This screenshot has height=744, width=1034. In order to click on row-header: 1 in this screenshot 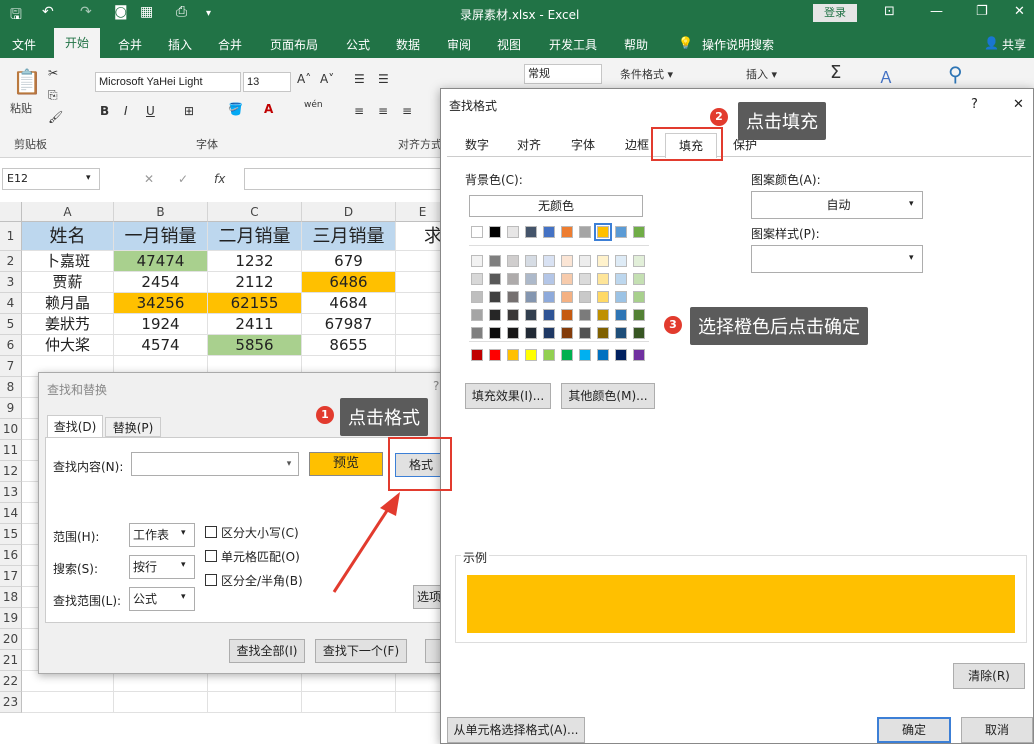, I will do `click(11, 236)`.